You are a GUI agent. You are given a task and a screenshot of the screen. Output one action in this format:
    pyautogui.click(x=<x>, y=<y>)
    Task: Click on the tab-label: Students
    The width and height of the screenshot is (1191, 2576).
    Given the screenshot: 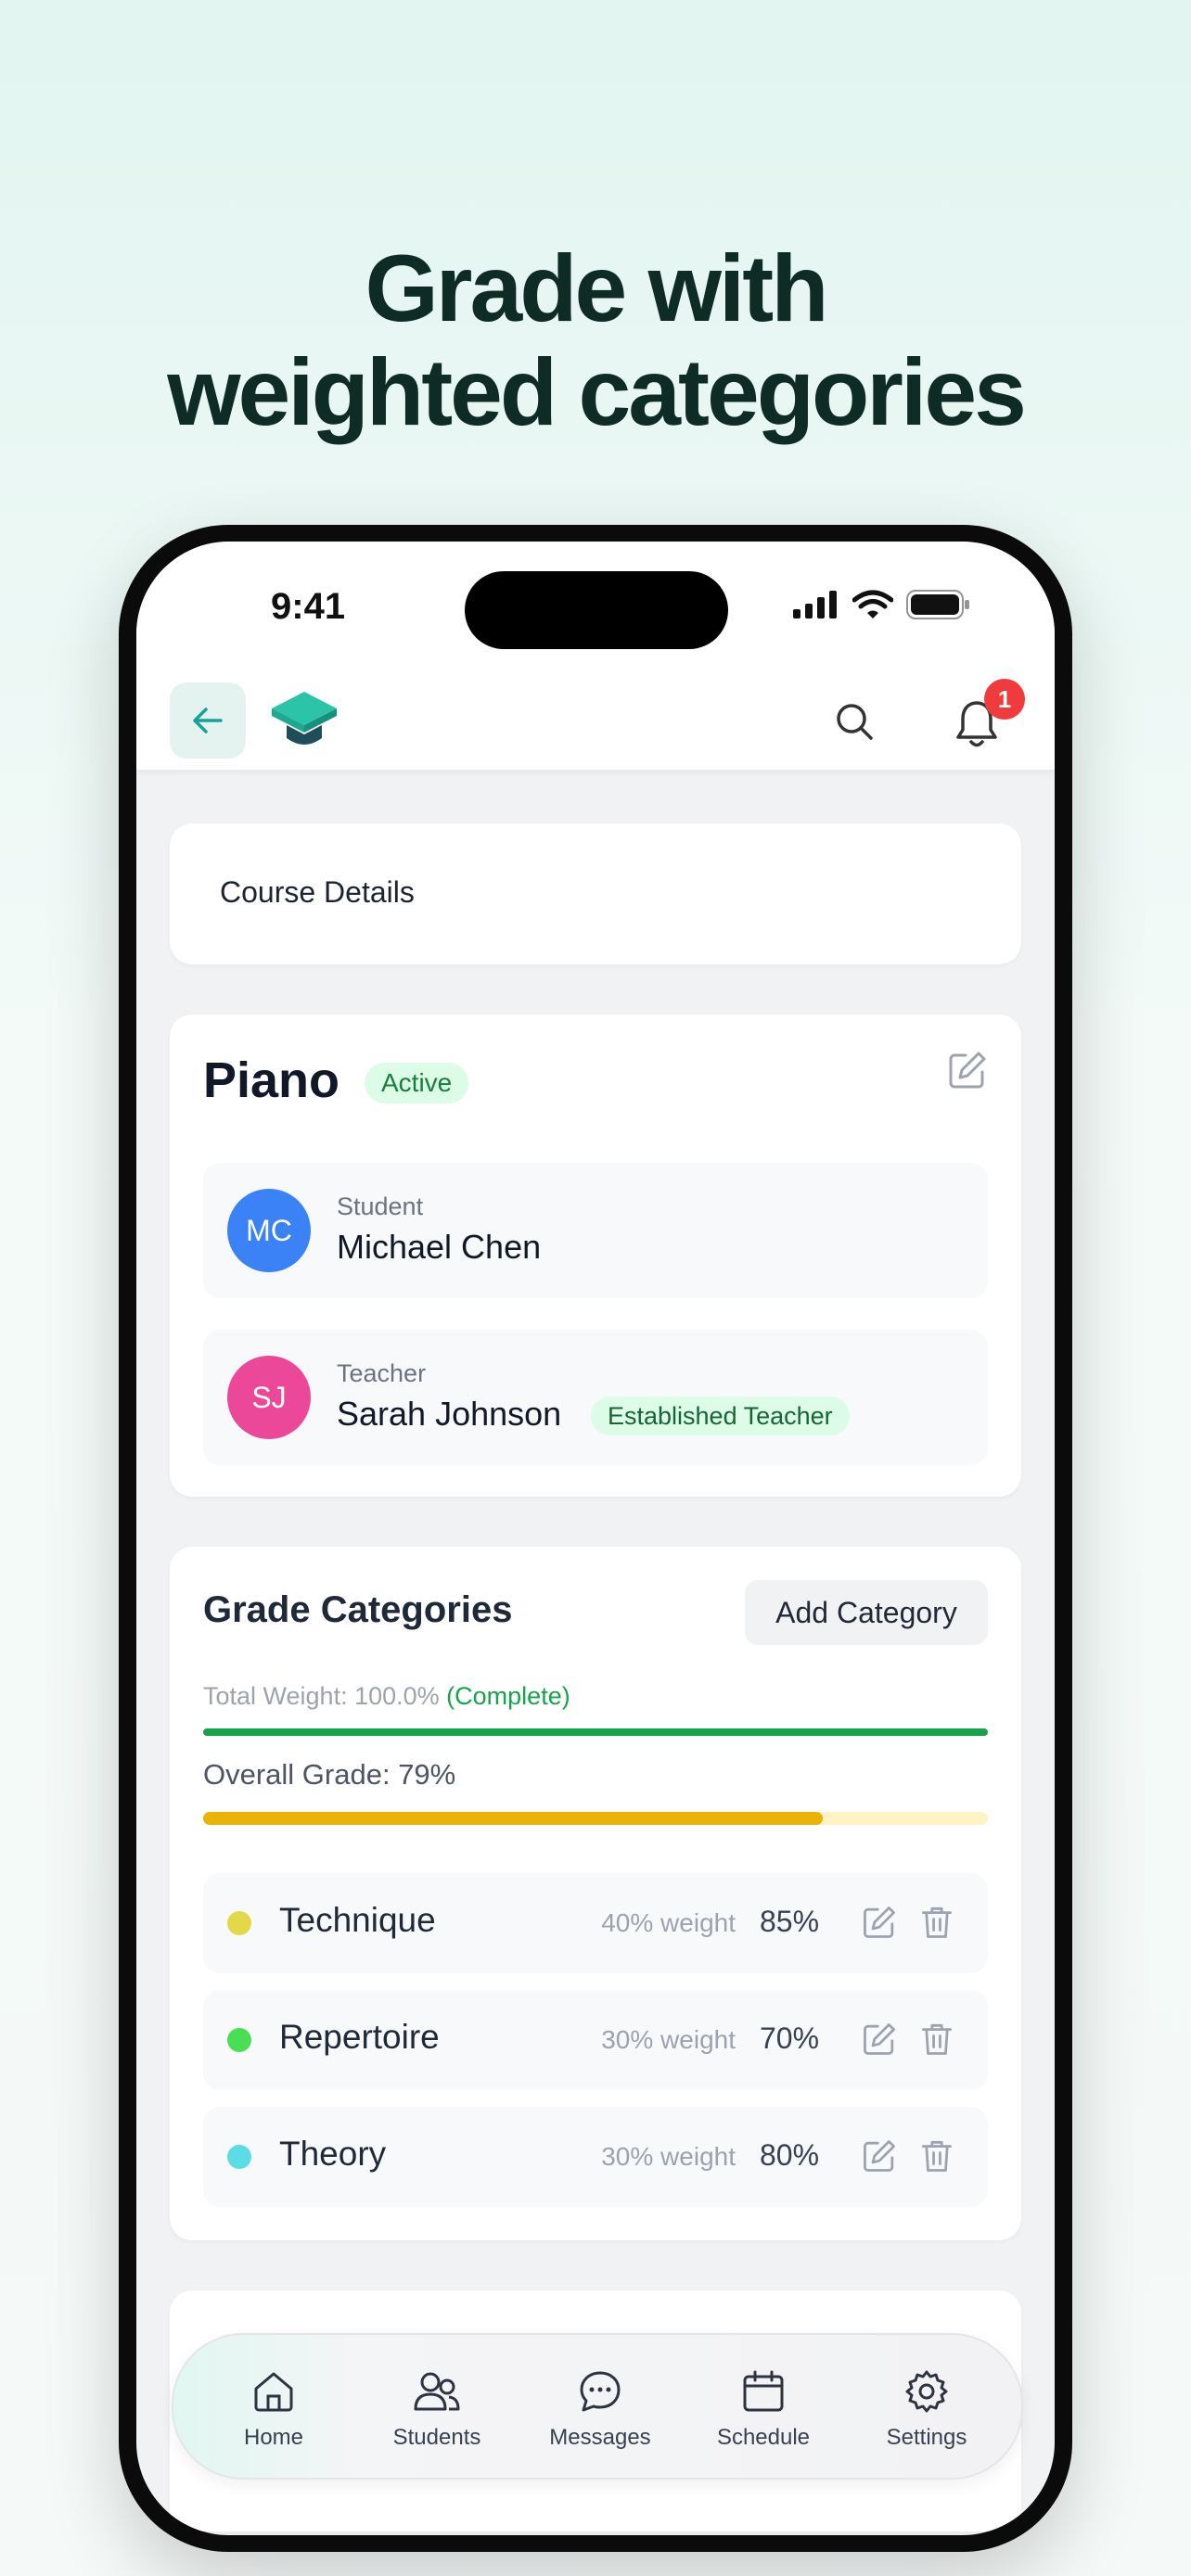 What is the action you would take?
    pyautogui.click(x=437, y=2437)
    